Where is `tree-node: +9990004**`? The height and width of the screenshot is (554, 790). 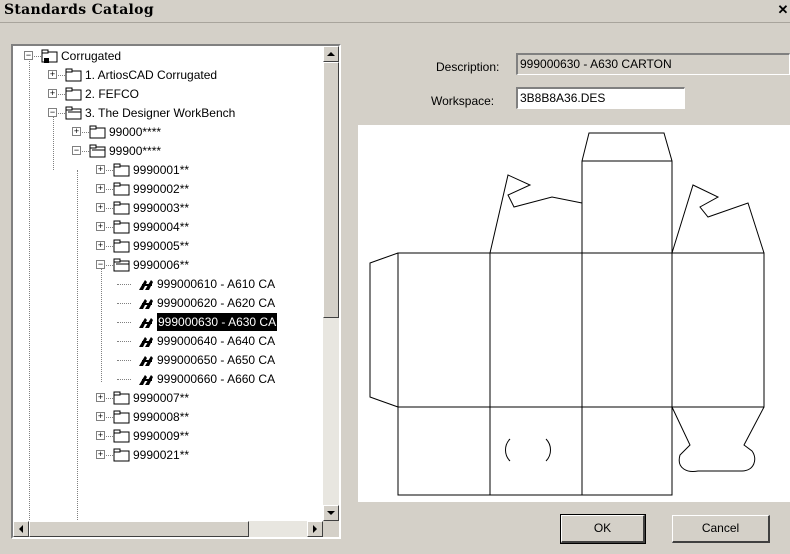
tree-node: +9990004** is located at coordinates (168, 227).